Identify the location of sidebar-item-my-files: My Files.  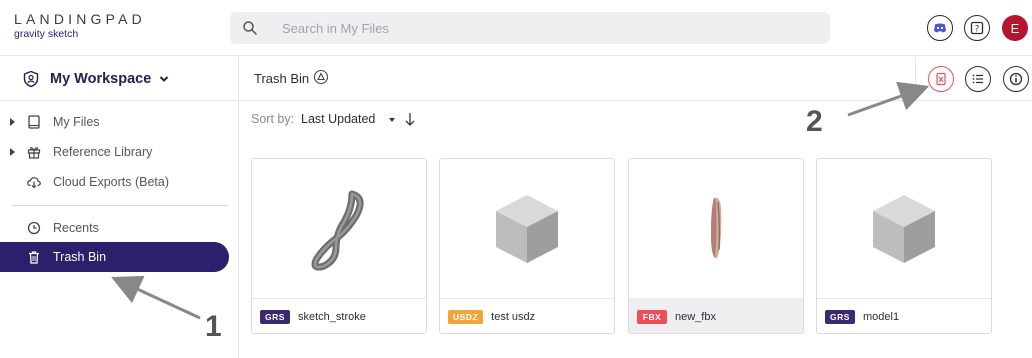
(114, 122).